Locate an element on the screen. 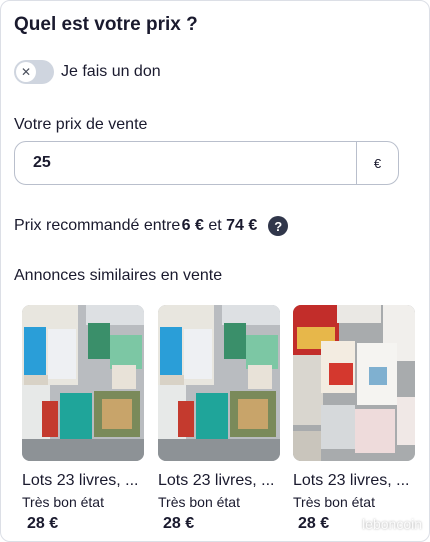 The width and height of the screenshot is (430, 542). close-icon: ✕ is located at coordinates (26, 72).